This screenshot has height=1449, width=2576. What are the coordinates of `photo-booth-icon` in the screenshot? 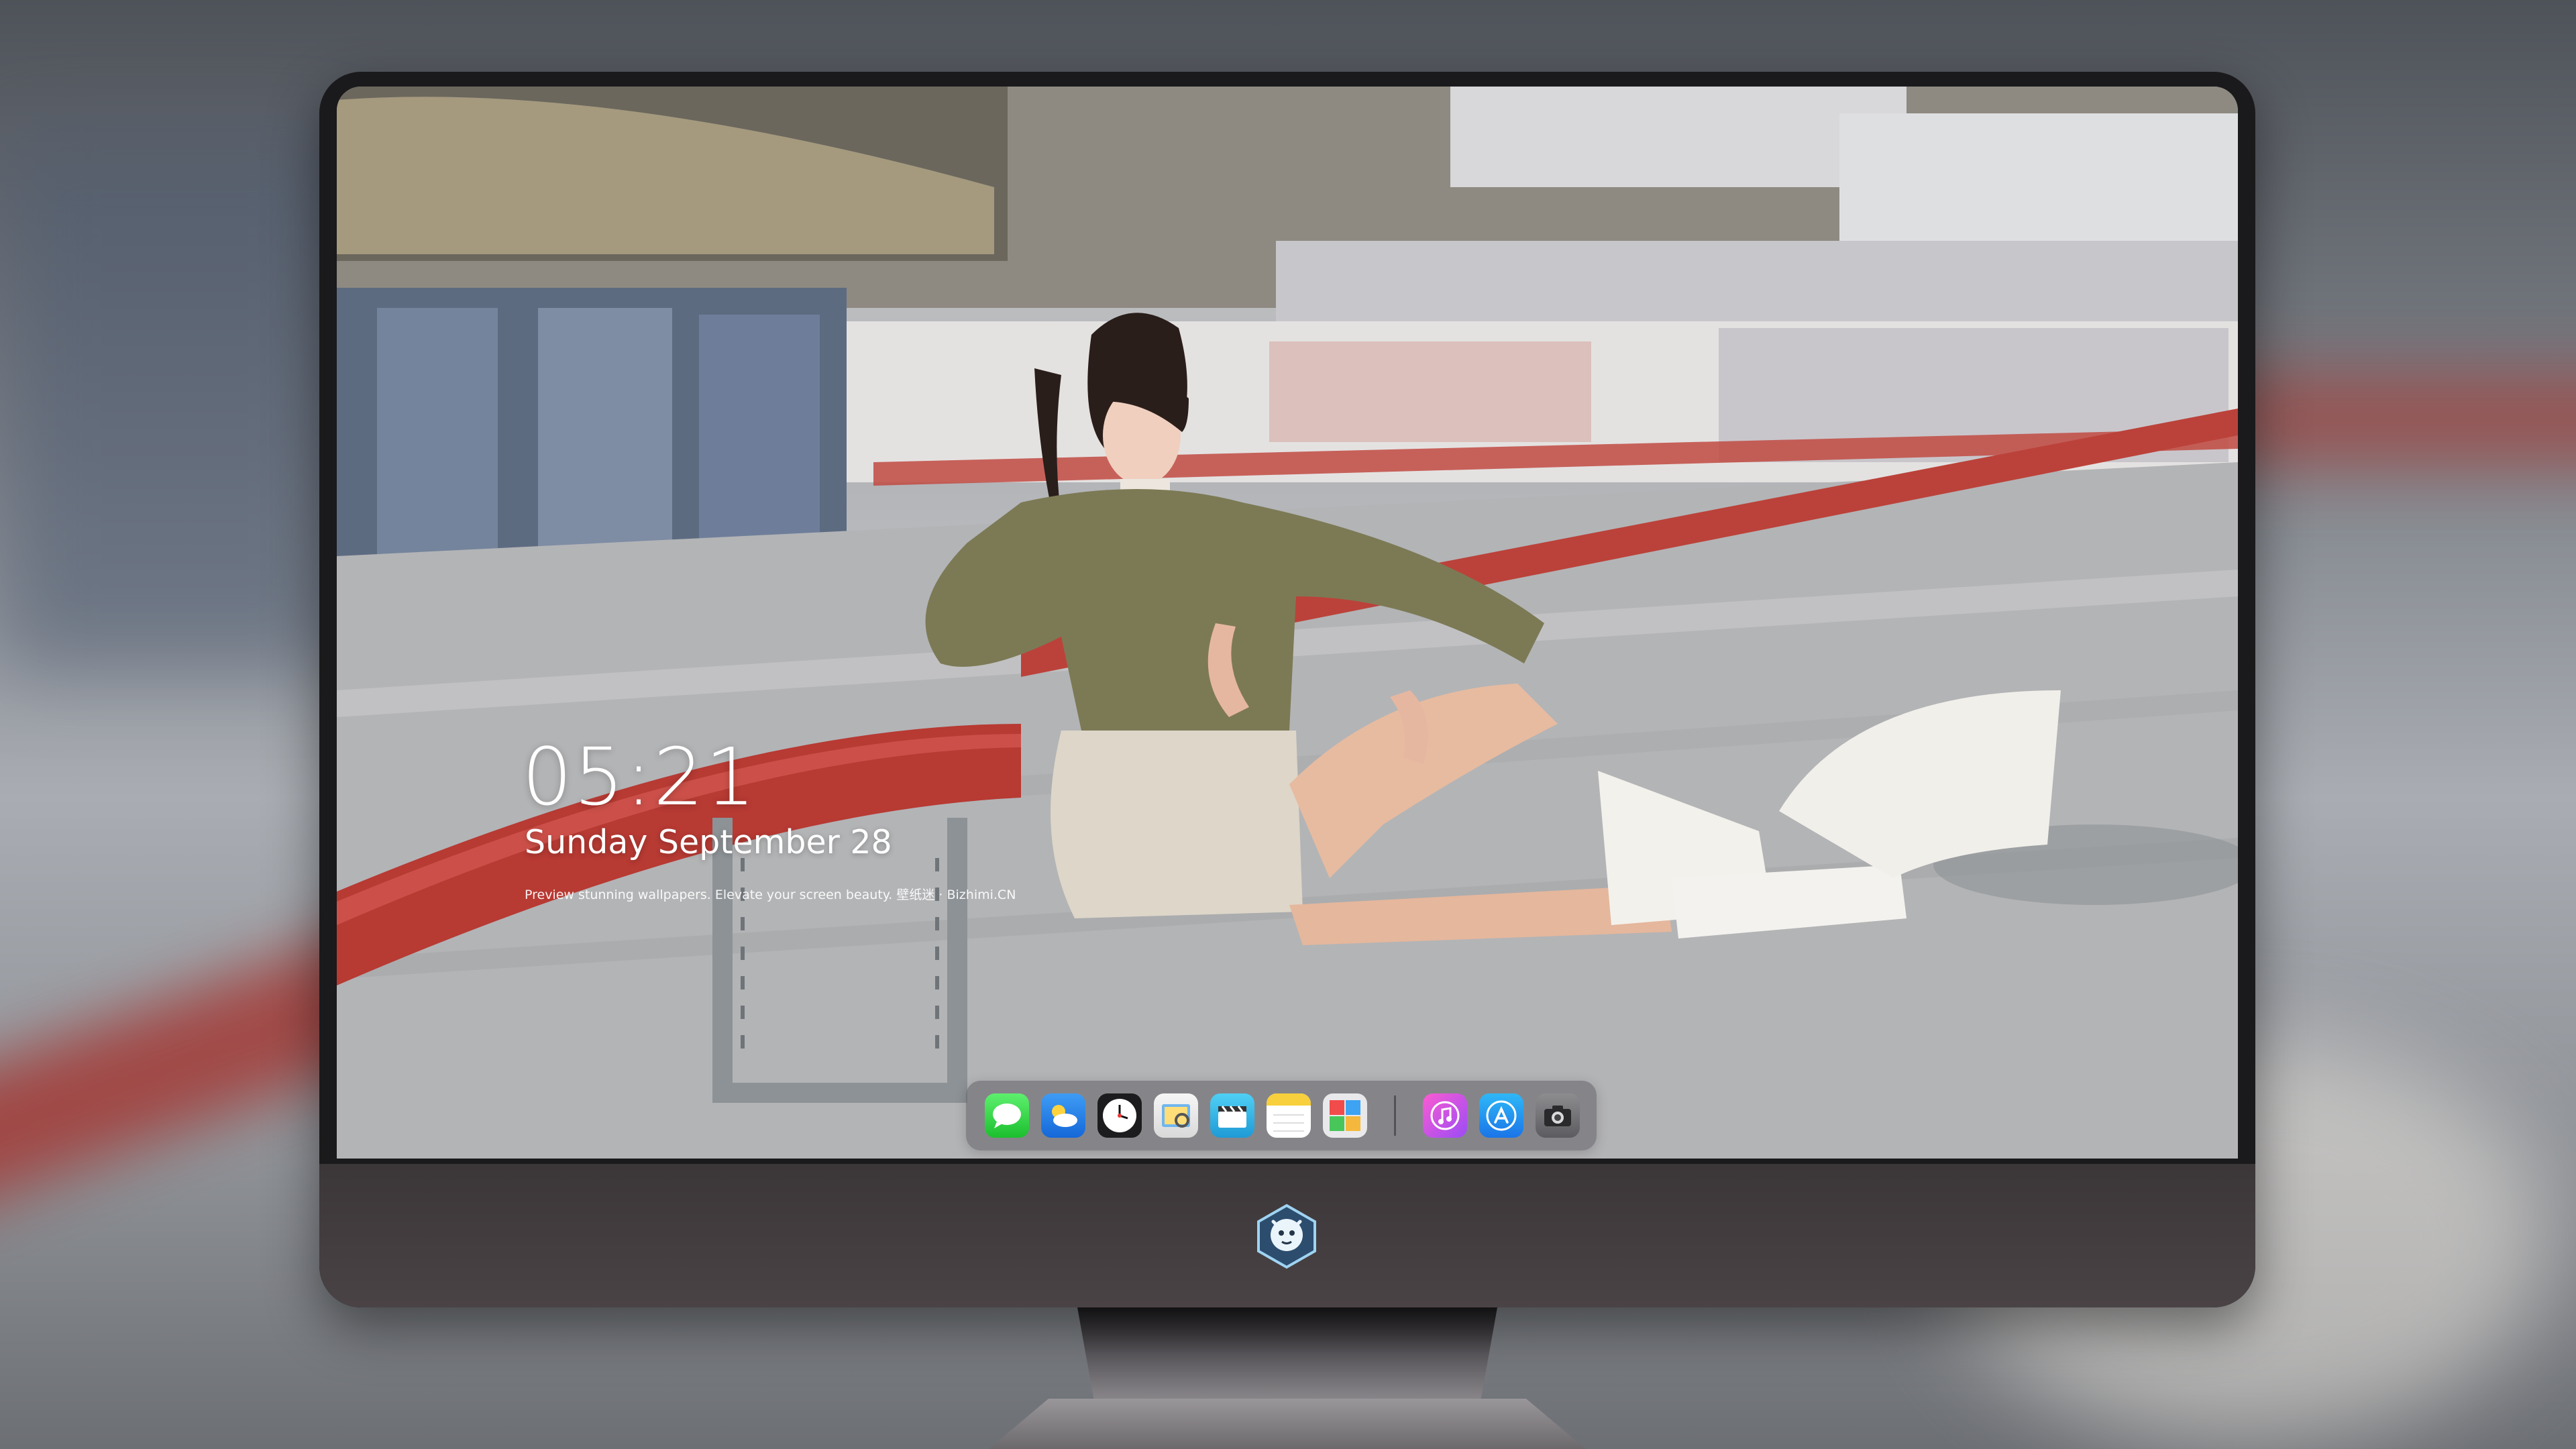 It's located at (1345, 1115).